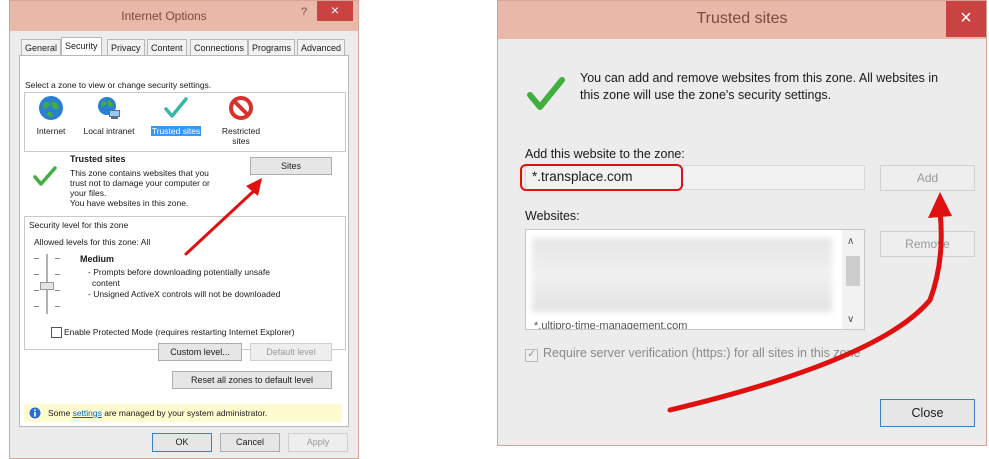  What do you see at coordinates (805, 311) in the screenshot?
I see `arrow-to-add-button` at bounding box center [805, 311].